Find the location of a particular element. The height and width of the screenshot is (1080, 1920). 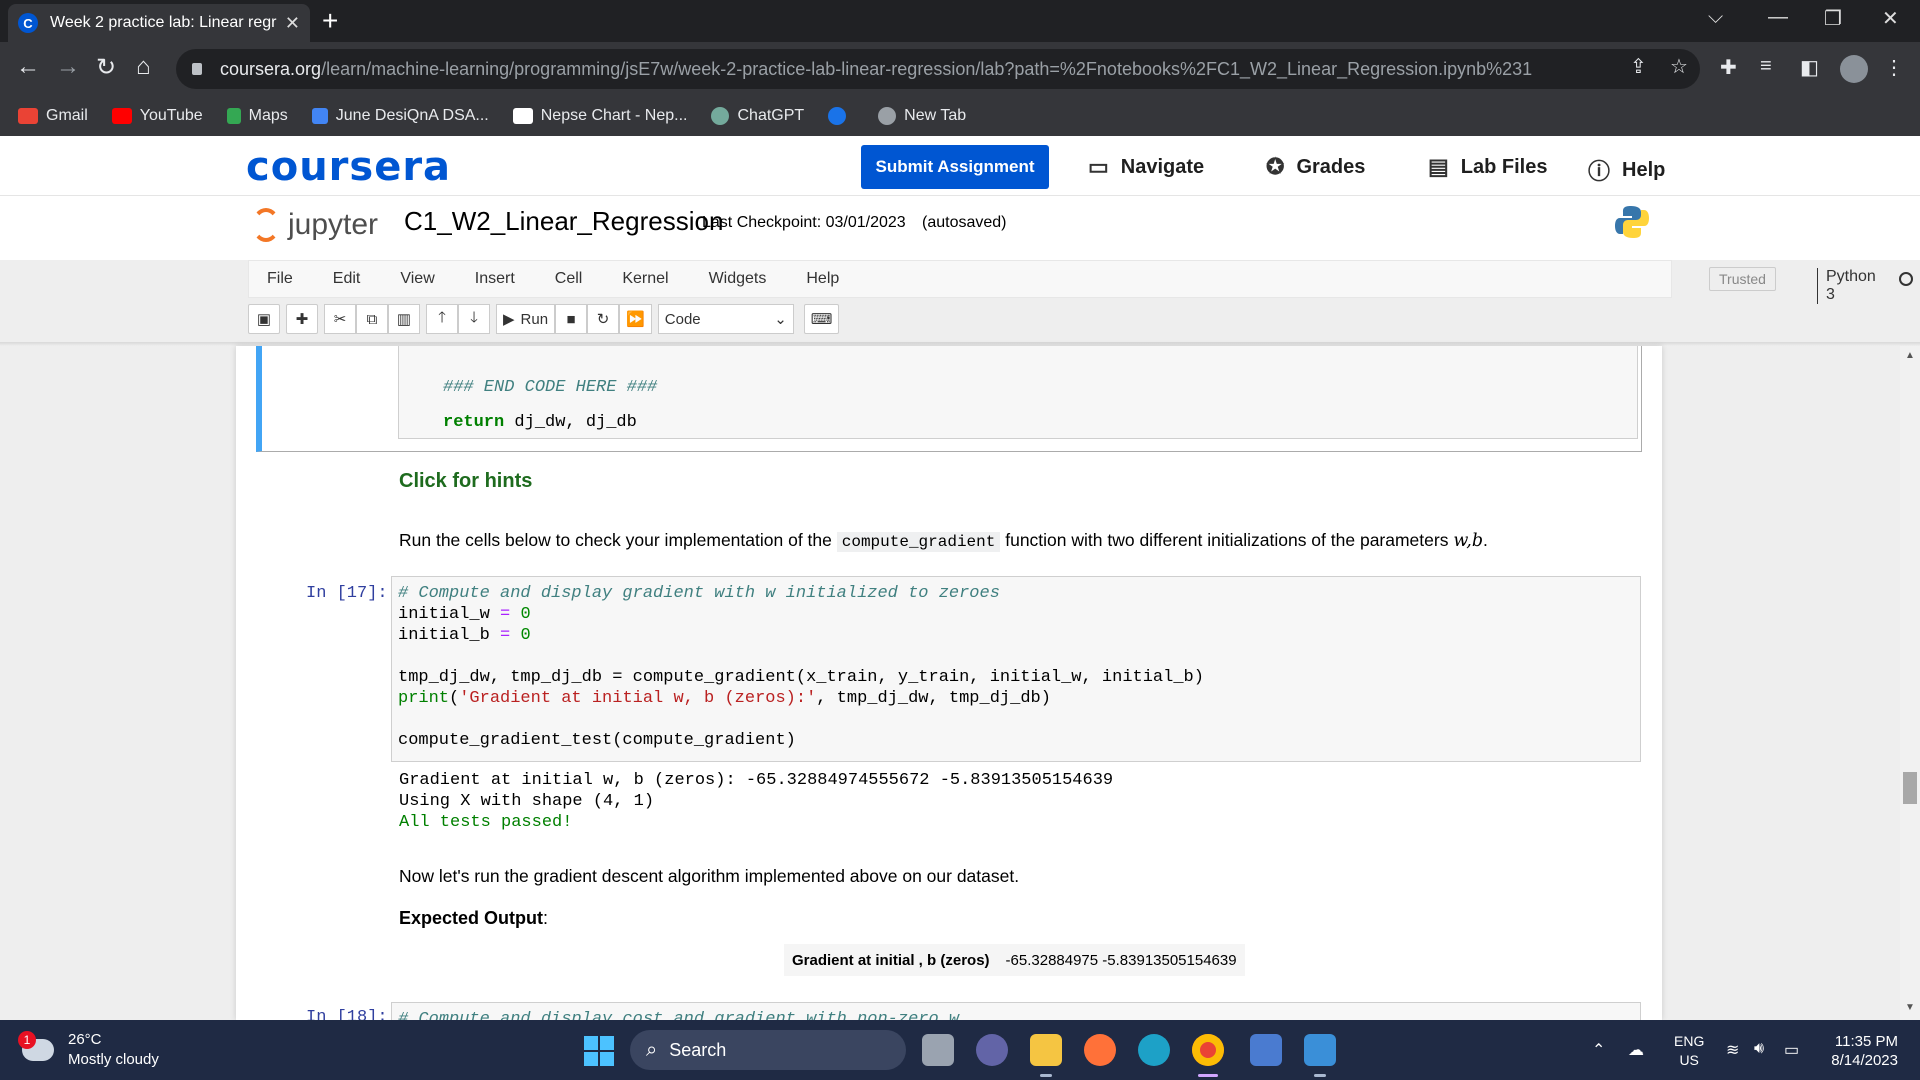

bookmark-maps: Maps is located at coordinates (257, 116).